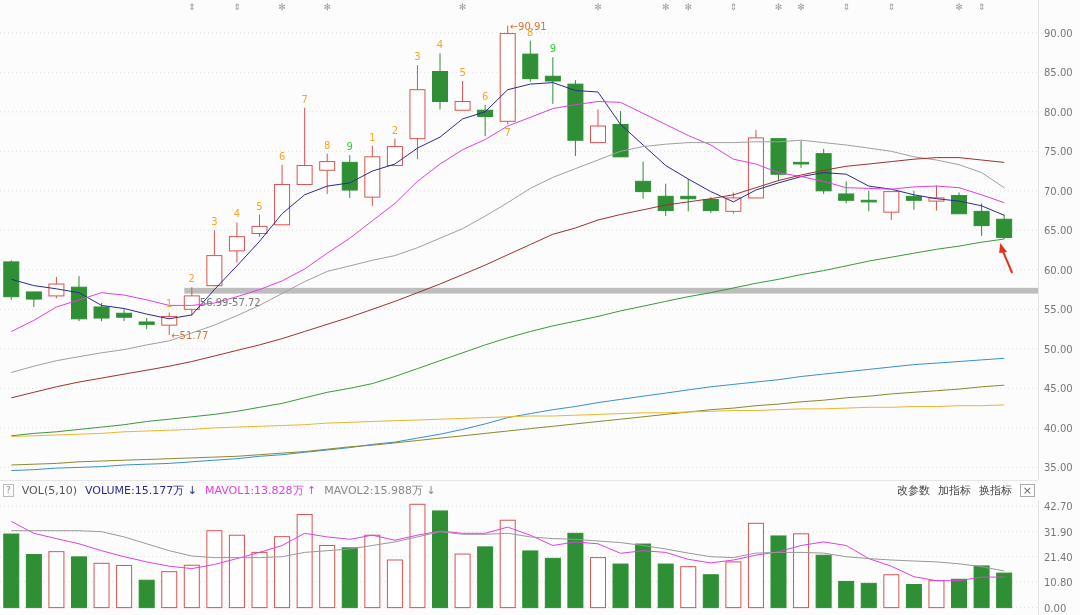 The width and height of the screenshot is (1080, 615). What do you see at coordinates (1058, 557) in the screenshot?
I see `axis-label: 21.40` at bounding box center [1058, 557].